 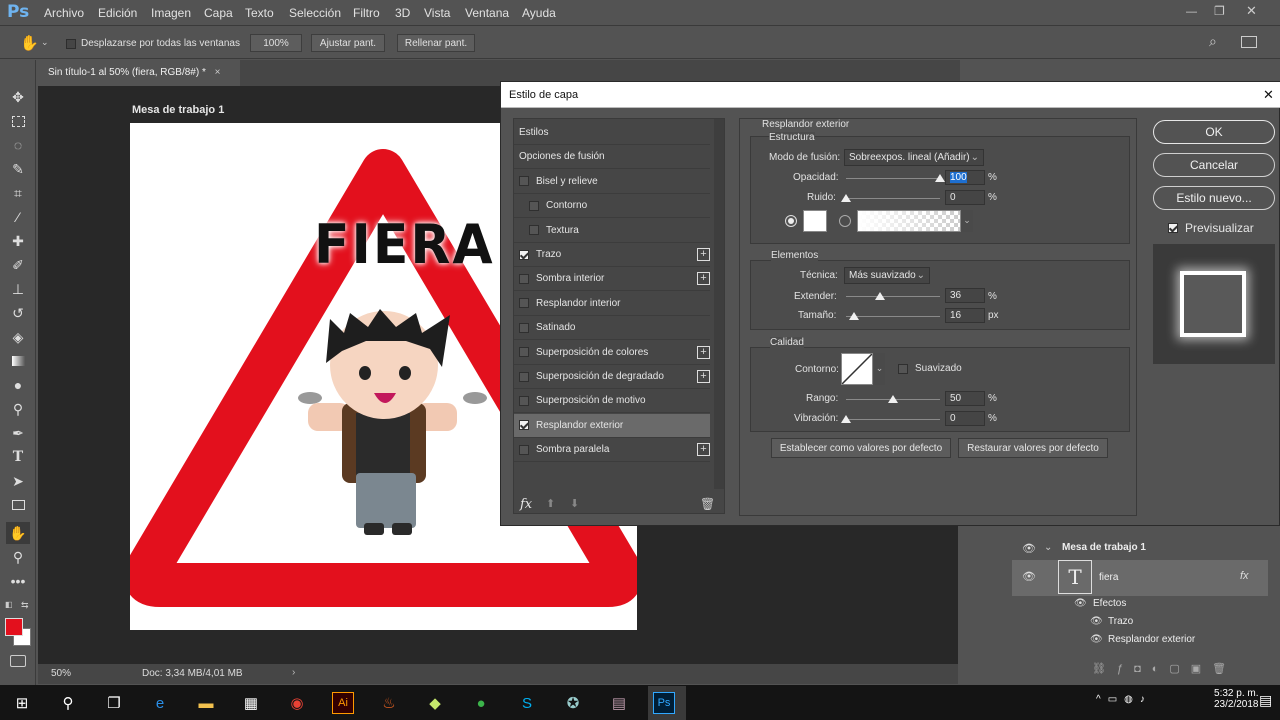 What do you see at coordinates (18, 361) in the screenshot?
I see `gradient-tool-icon` at bounding box center [18, 361].